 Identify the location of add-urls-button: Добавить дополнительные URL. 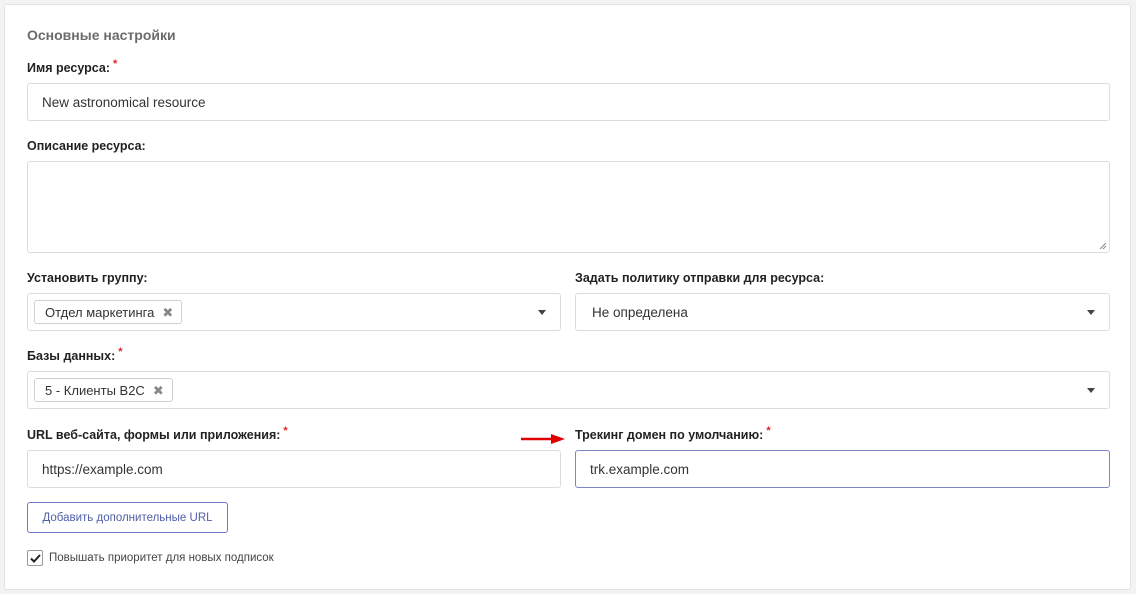
(127, 517).